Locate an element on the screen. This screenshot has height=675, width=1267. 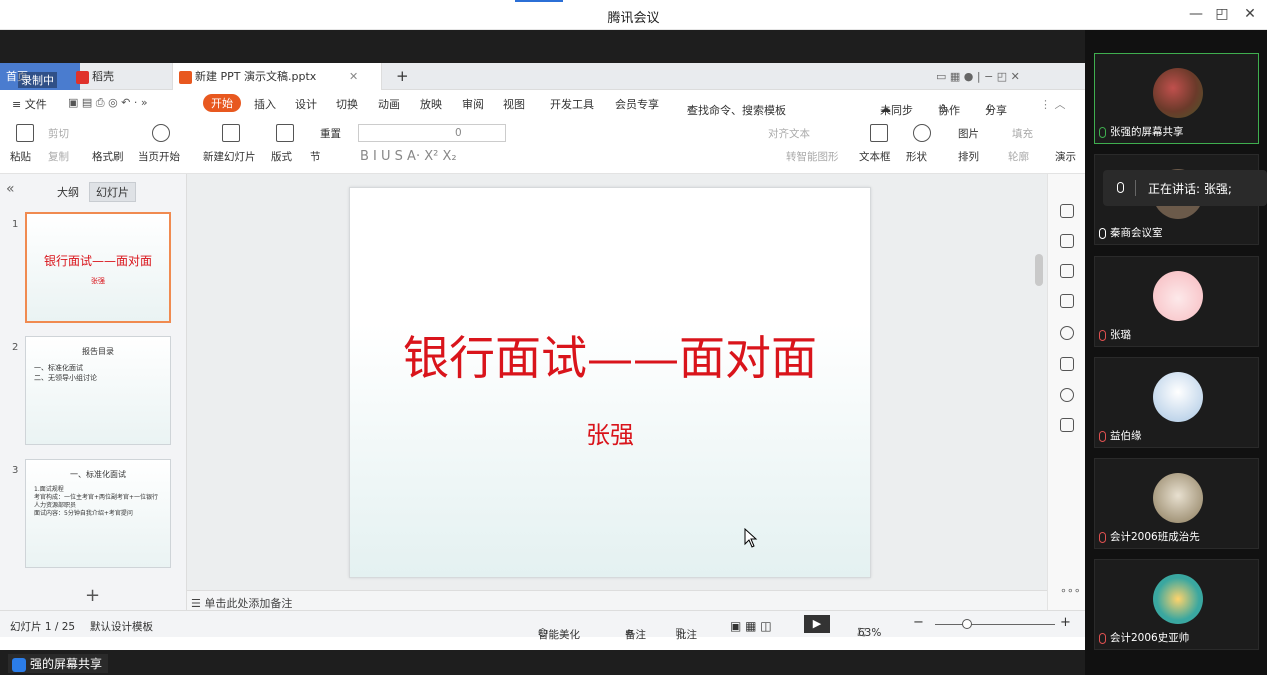
menu-insert: 插入 is located at coordinates (265, 104).